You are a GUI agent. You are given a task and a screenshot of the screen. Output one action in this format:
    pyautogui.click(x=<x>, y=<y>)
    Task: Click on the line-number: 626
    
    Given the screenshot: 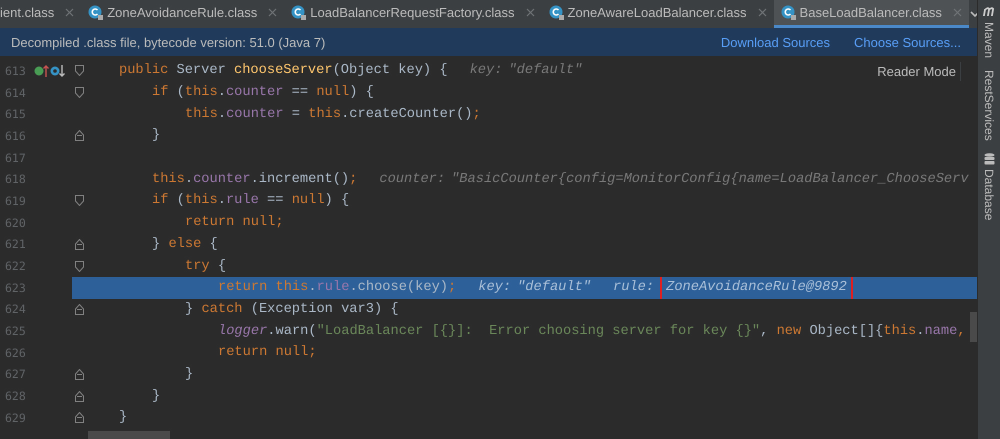 What is the action you would take?
    pyautogui.click(x=15, y=353)
    